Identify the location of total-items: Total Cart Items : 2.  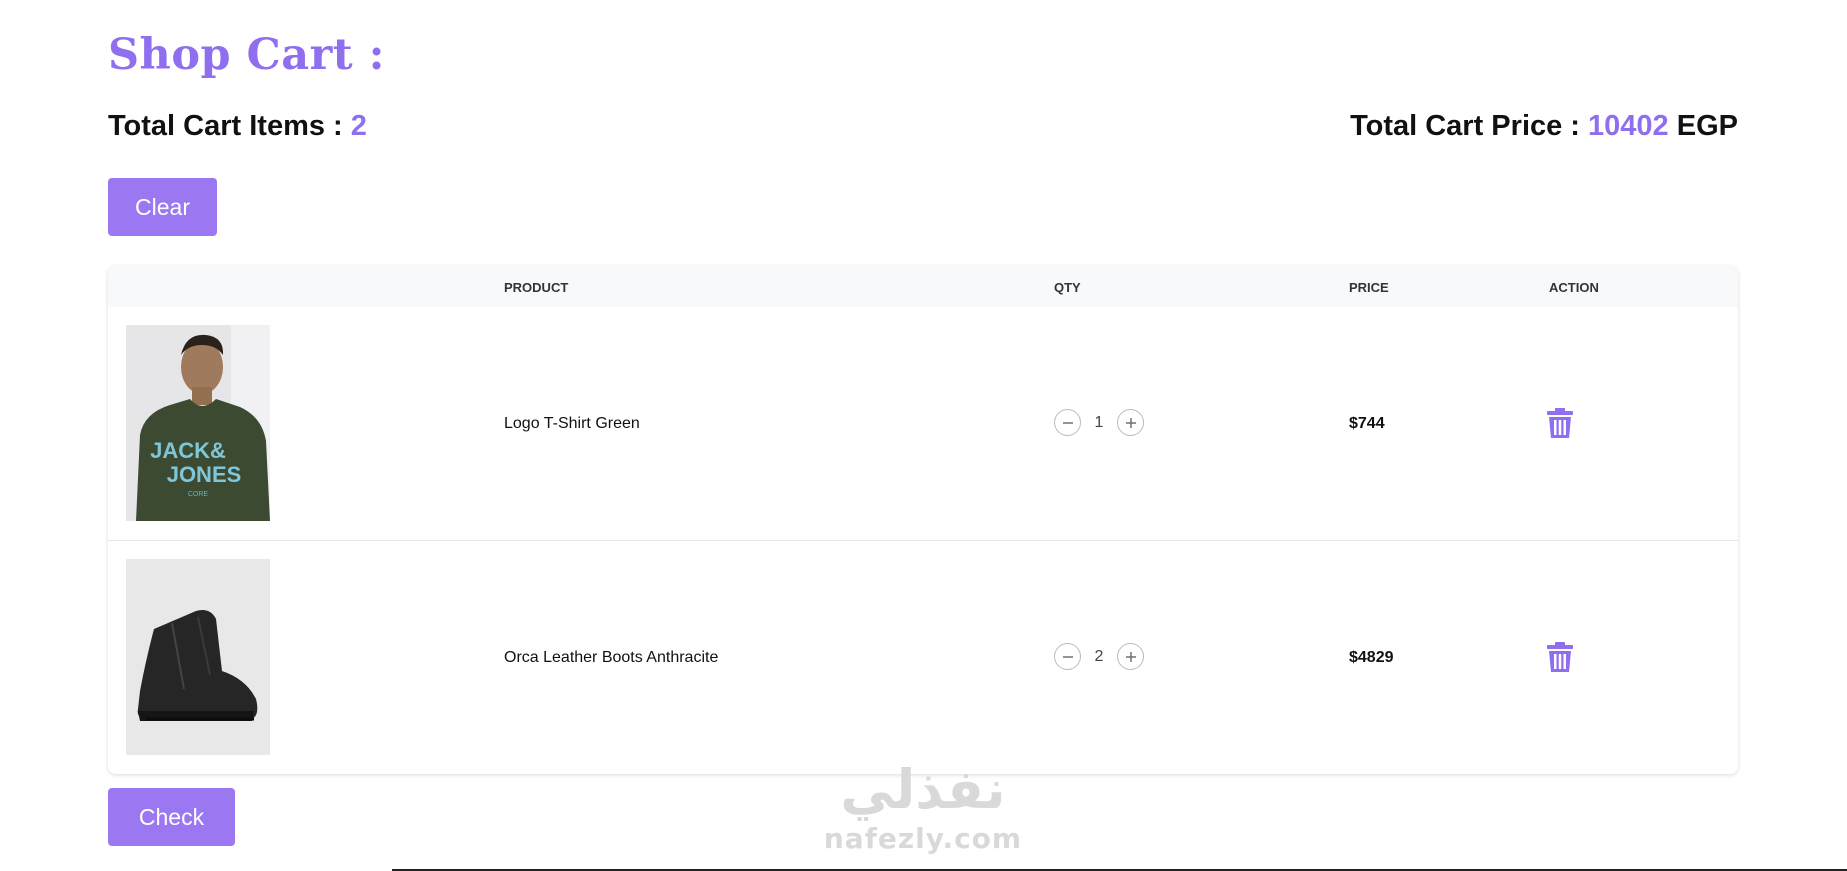
(237, 126).